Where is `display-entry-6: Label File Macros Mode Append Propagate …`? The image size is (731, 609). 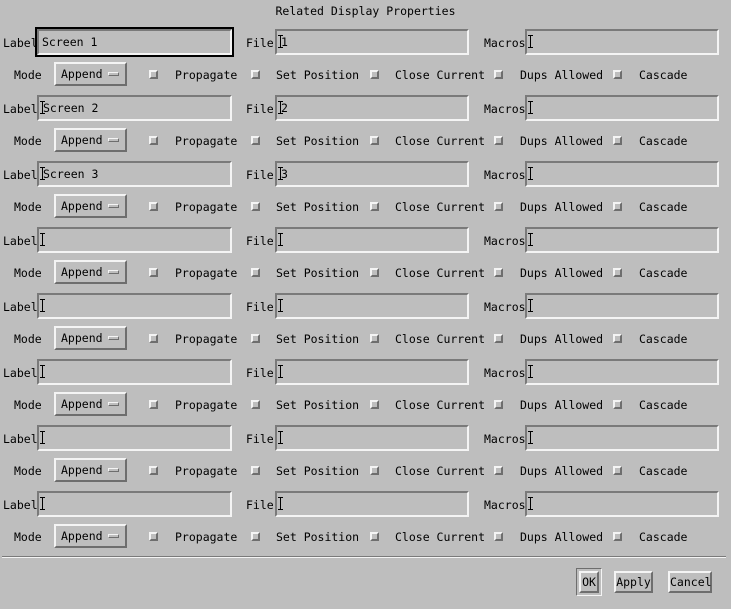
display-entry-6: Label File Macros Mode Append Propagate … is located at coordinates (365, 389).